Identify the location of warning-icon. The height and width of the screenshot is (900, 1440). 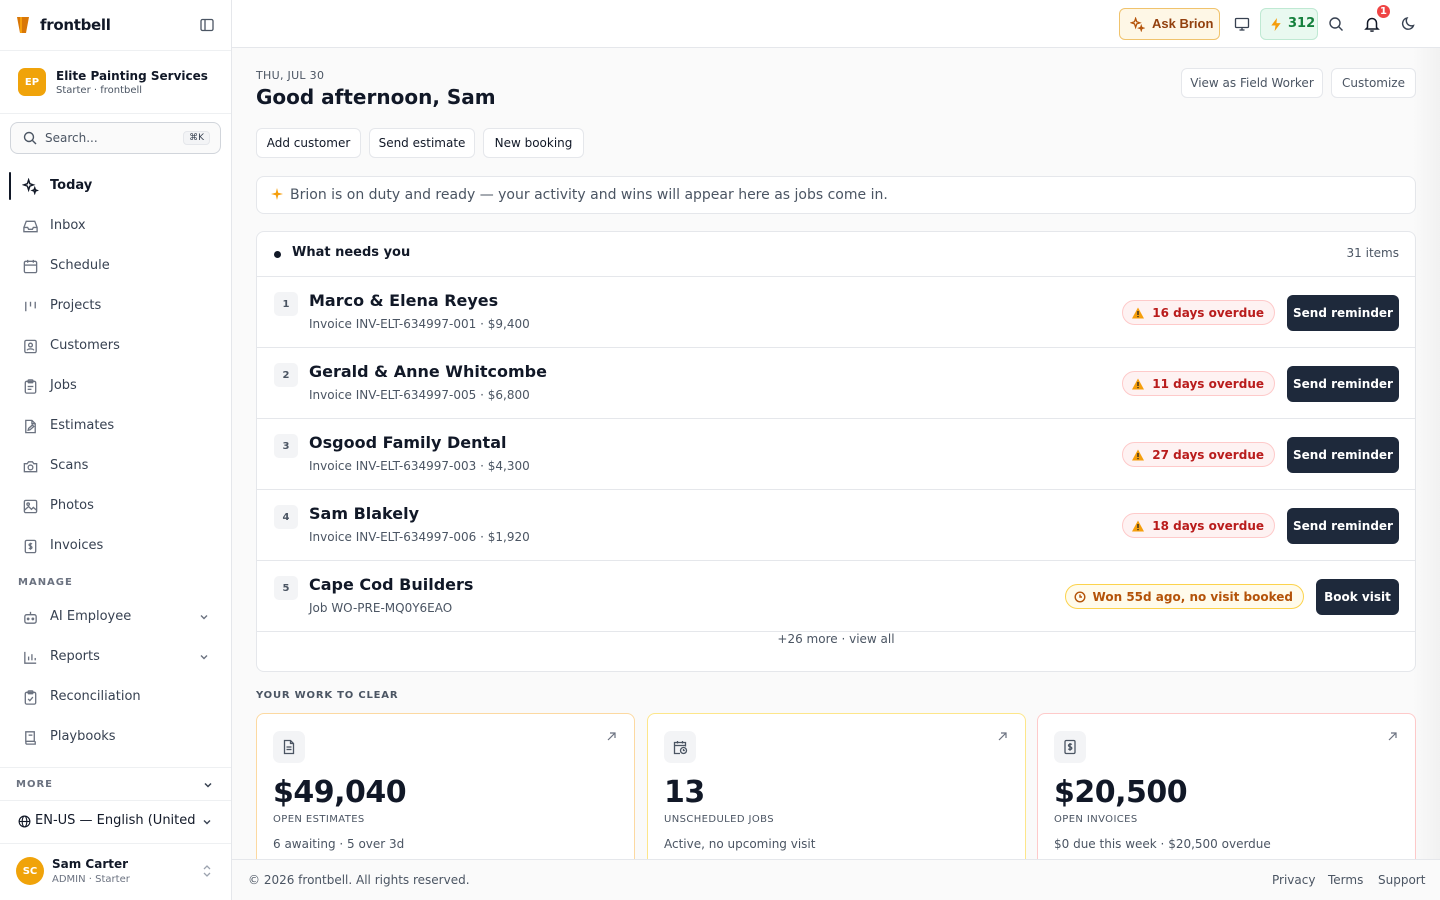
(1138, 454).